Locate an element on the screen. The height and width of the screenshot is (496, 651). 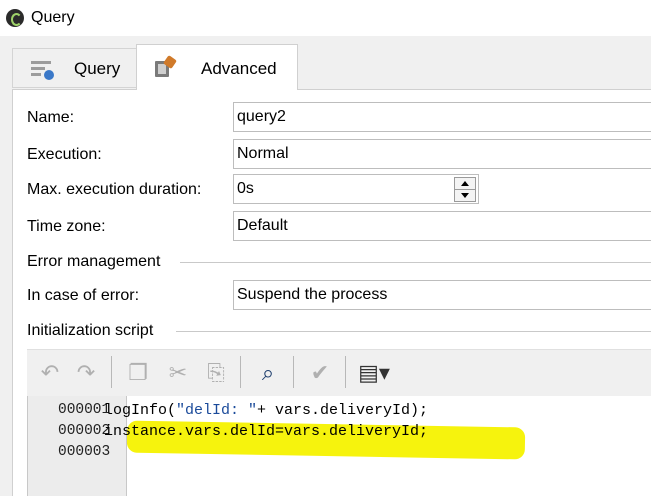
max-duration-value: 0s is located at coordinates (245, 188).